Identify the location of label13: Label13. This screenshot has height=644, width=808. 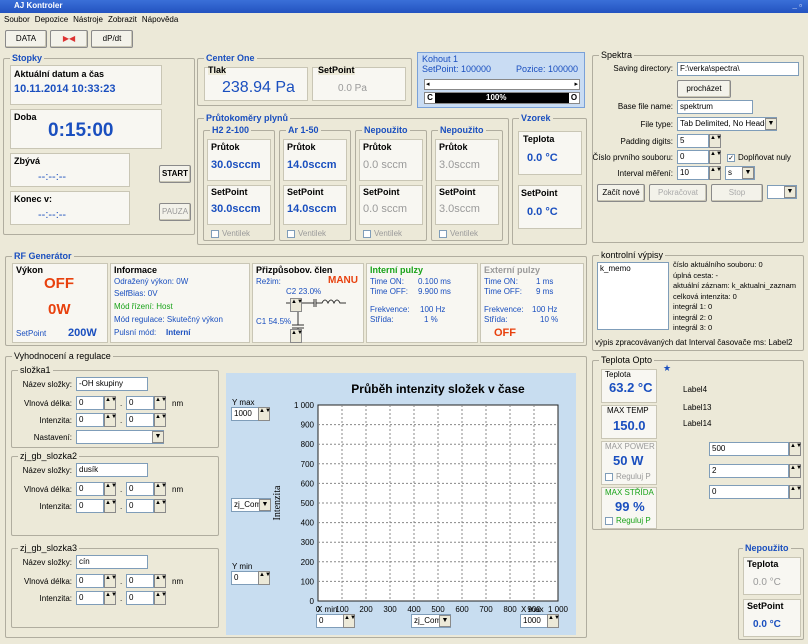
(697, 407).